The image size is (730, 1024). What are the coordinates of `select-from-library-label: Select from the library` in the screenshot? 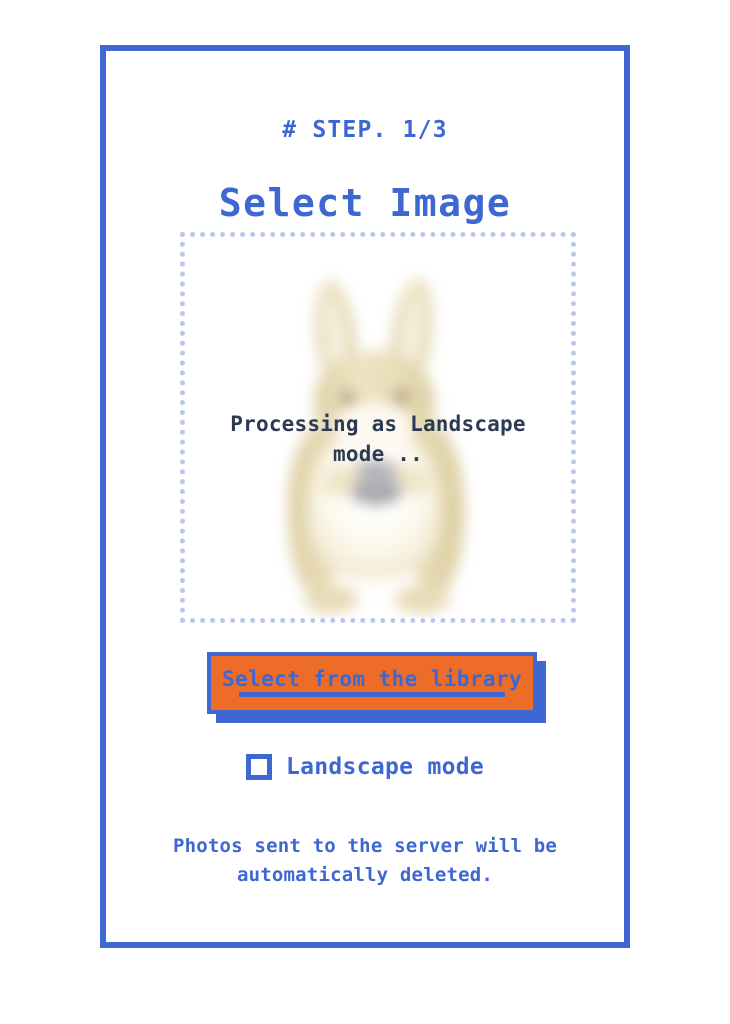 It's located at (372, 678).